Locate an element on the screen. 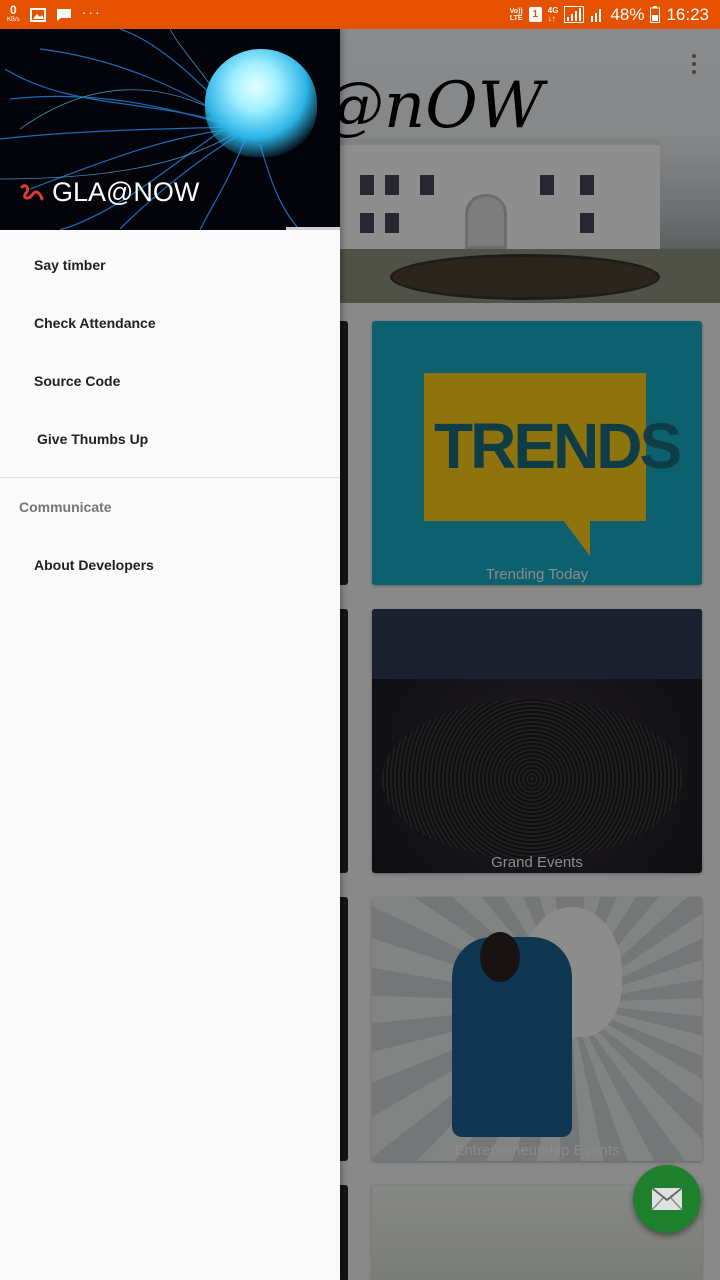  menu-item-say-timber: Say timber is located at coordinates (170, 265).